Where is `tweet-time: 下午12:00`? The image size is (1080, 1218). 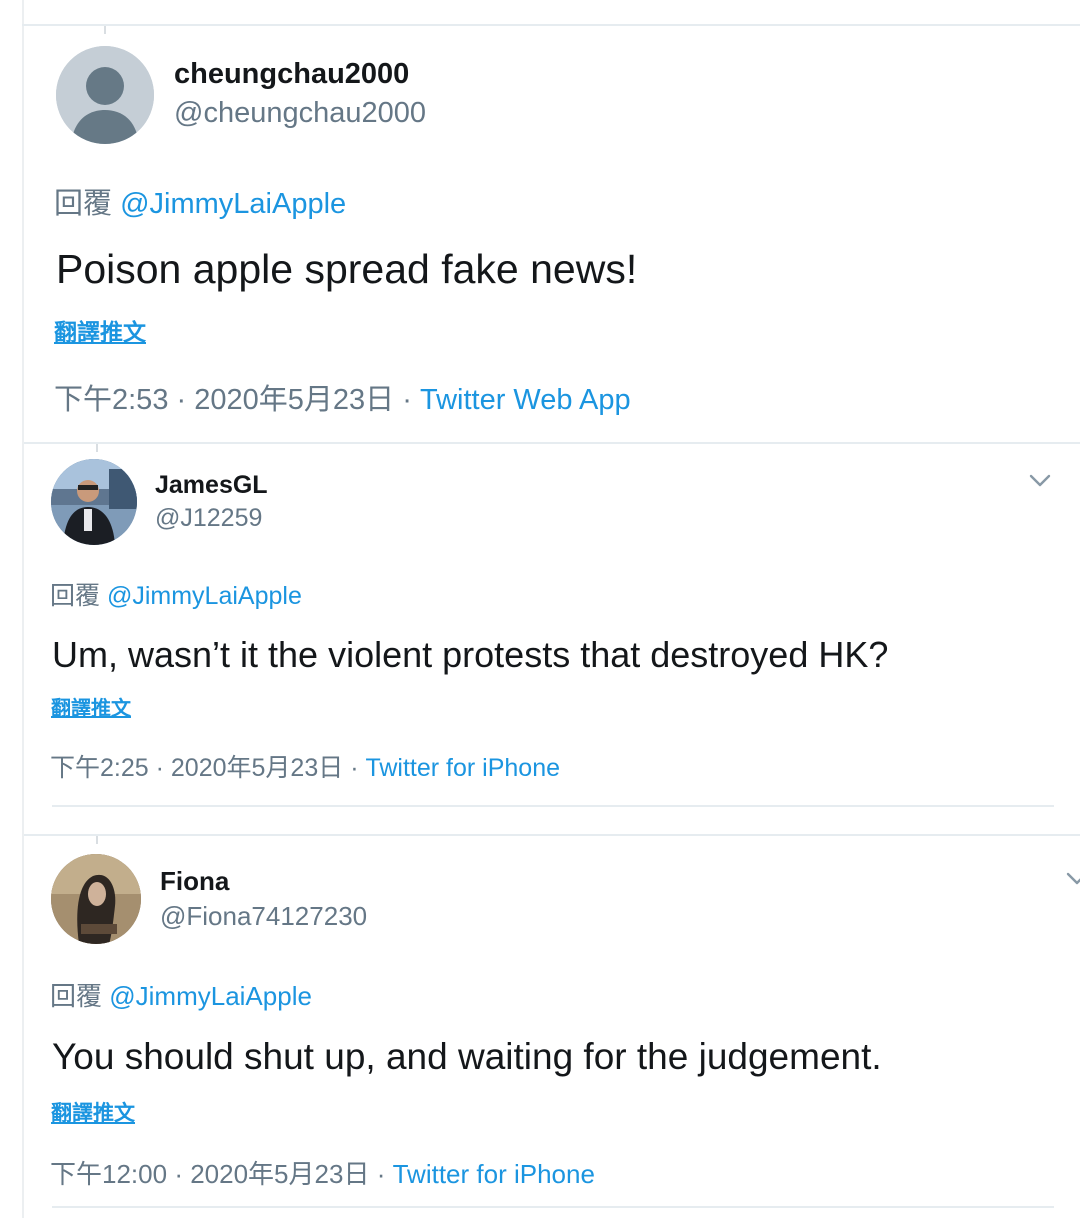
tweet-time: 下午12:00 is located at coordinates (108, 1174).